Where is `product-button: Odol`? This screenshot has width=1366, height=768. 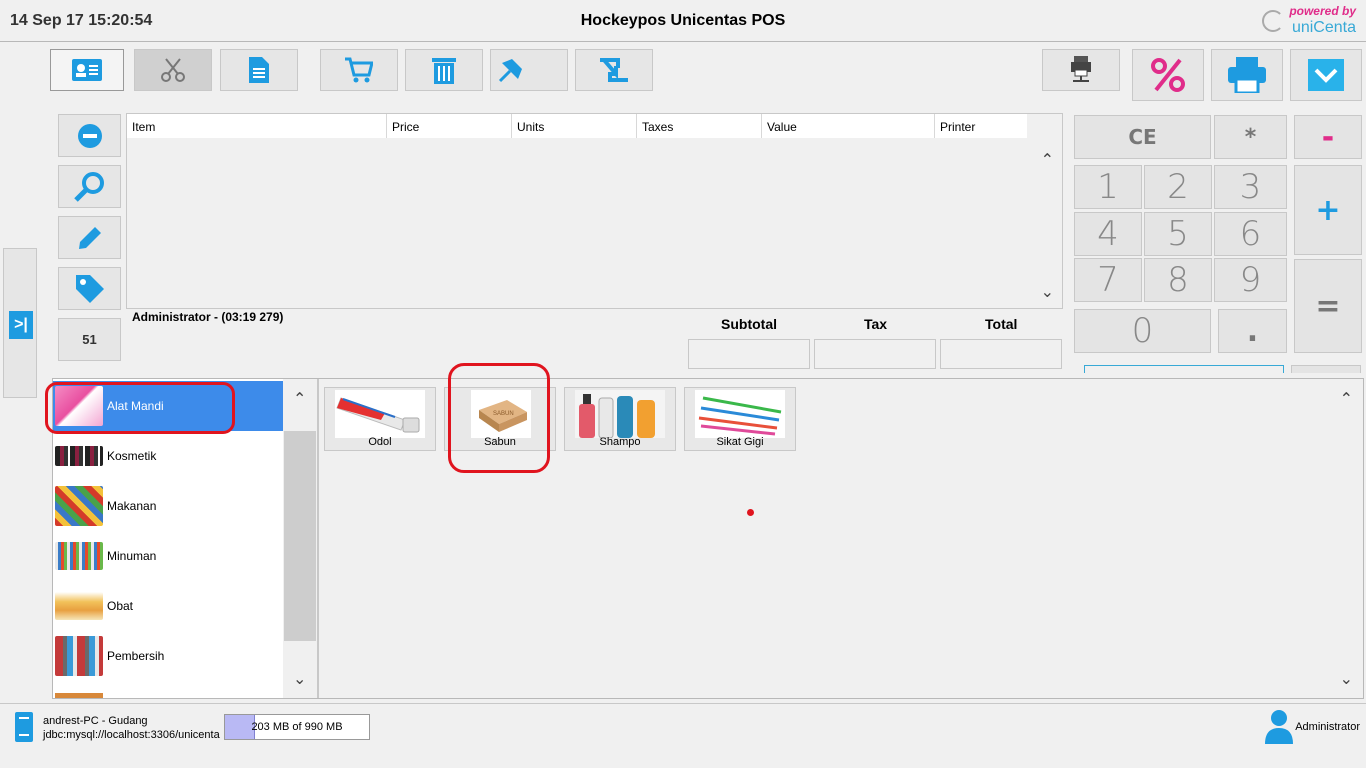 product-button: Odol is located at coordinates (380, 419).